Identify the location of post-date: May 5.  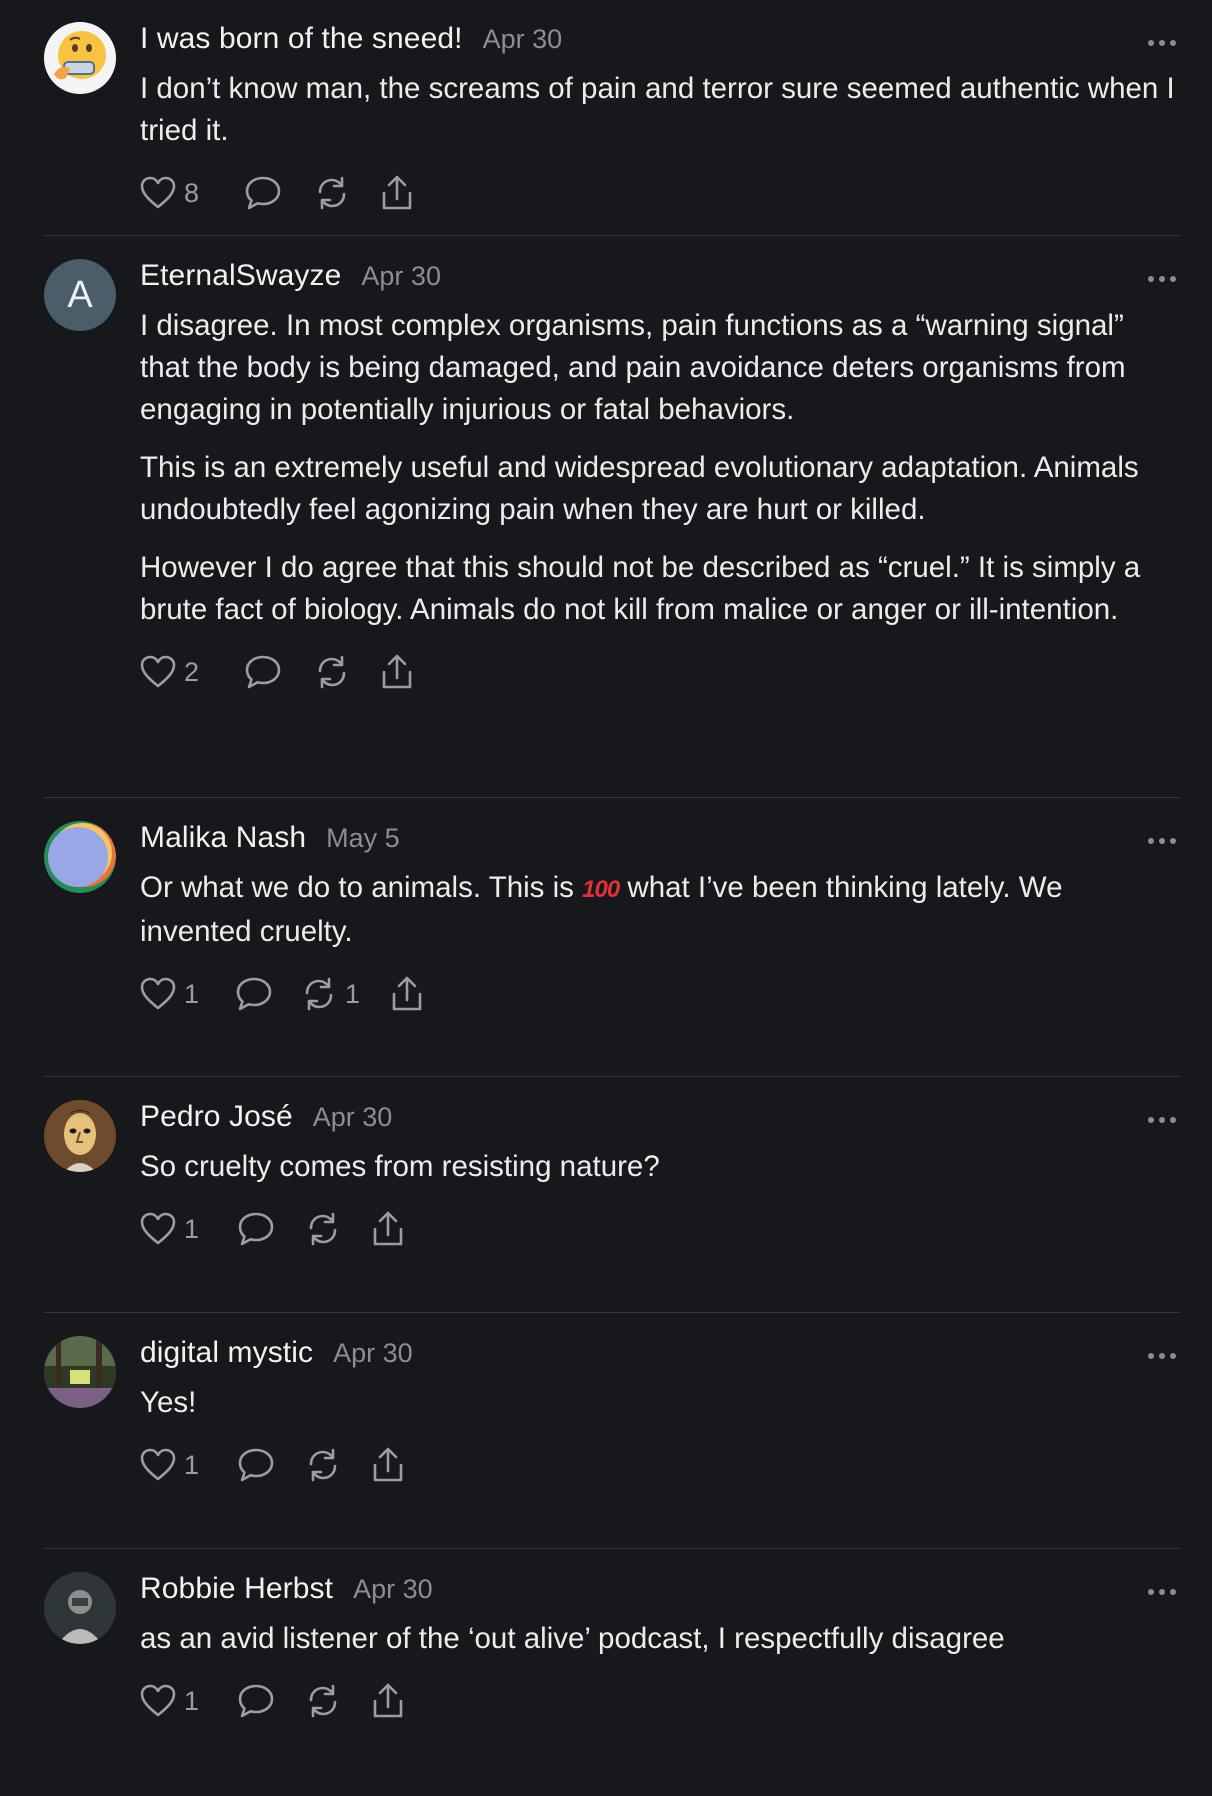
(363, 838).